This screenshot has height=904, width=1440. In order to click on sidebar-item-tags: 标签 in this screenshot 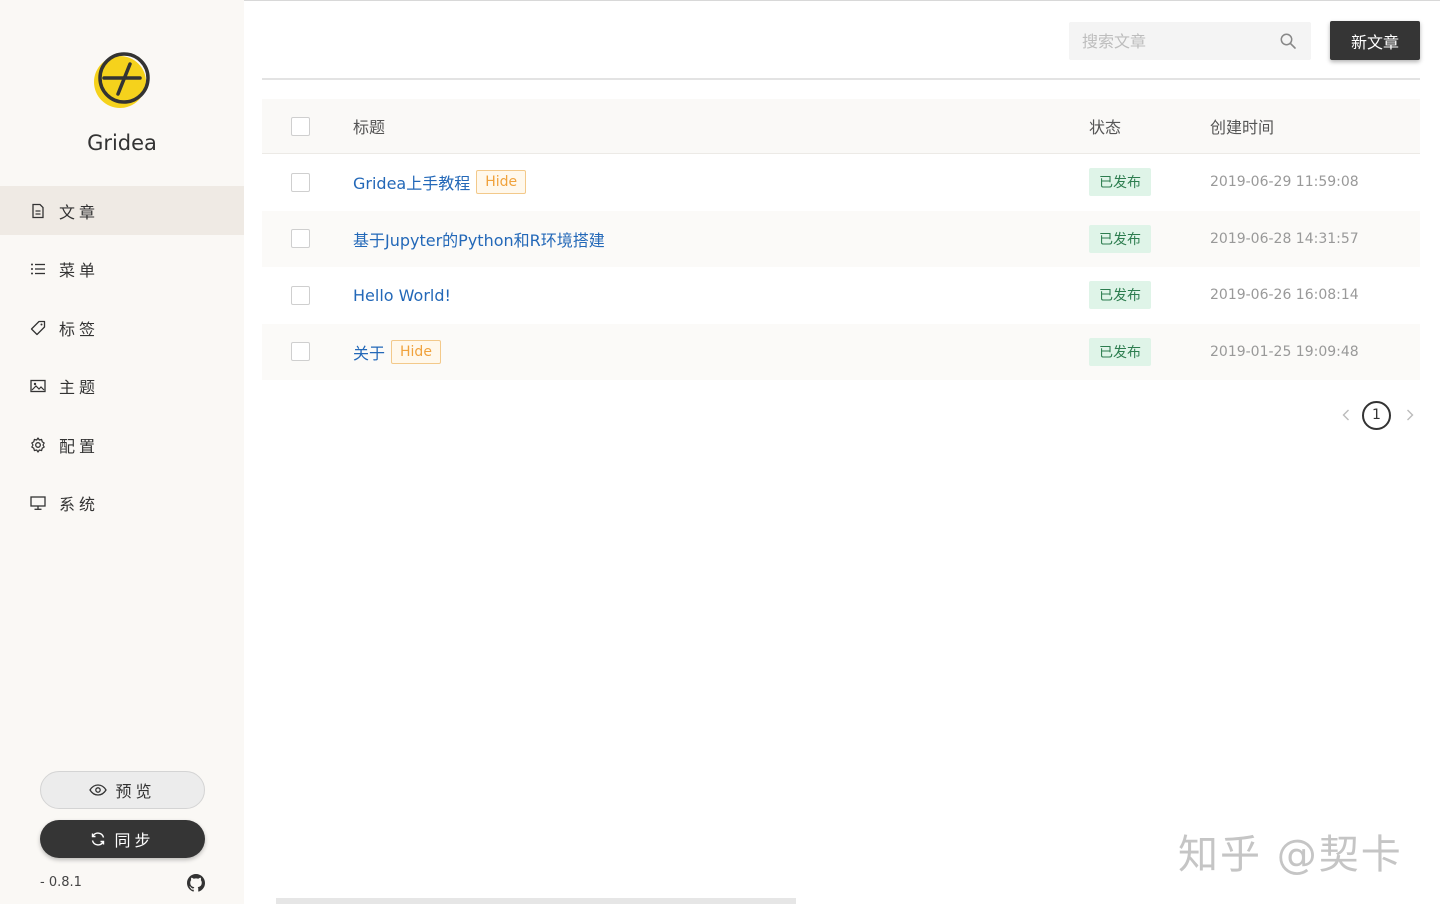, I will do `click(122, 327)`.